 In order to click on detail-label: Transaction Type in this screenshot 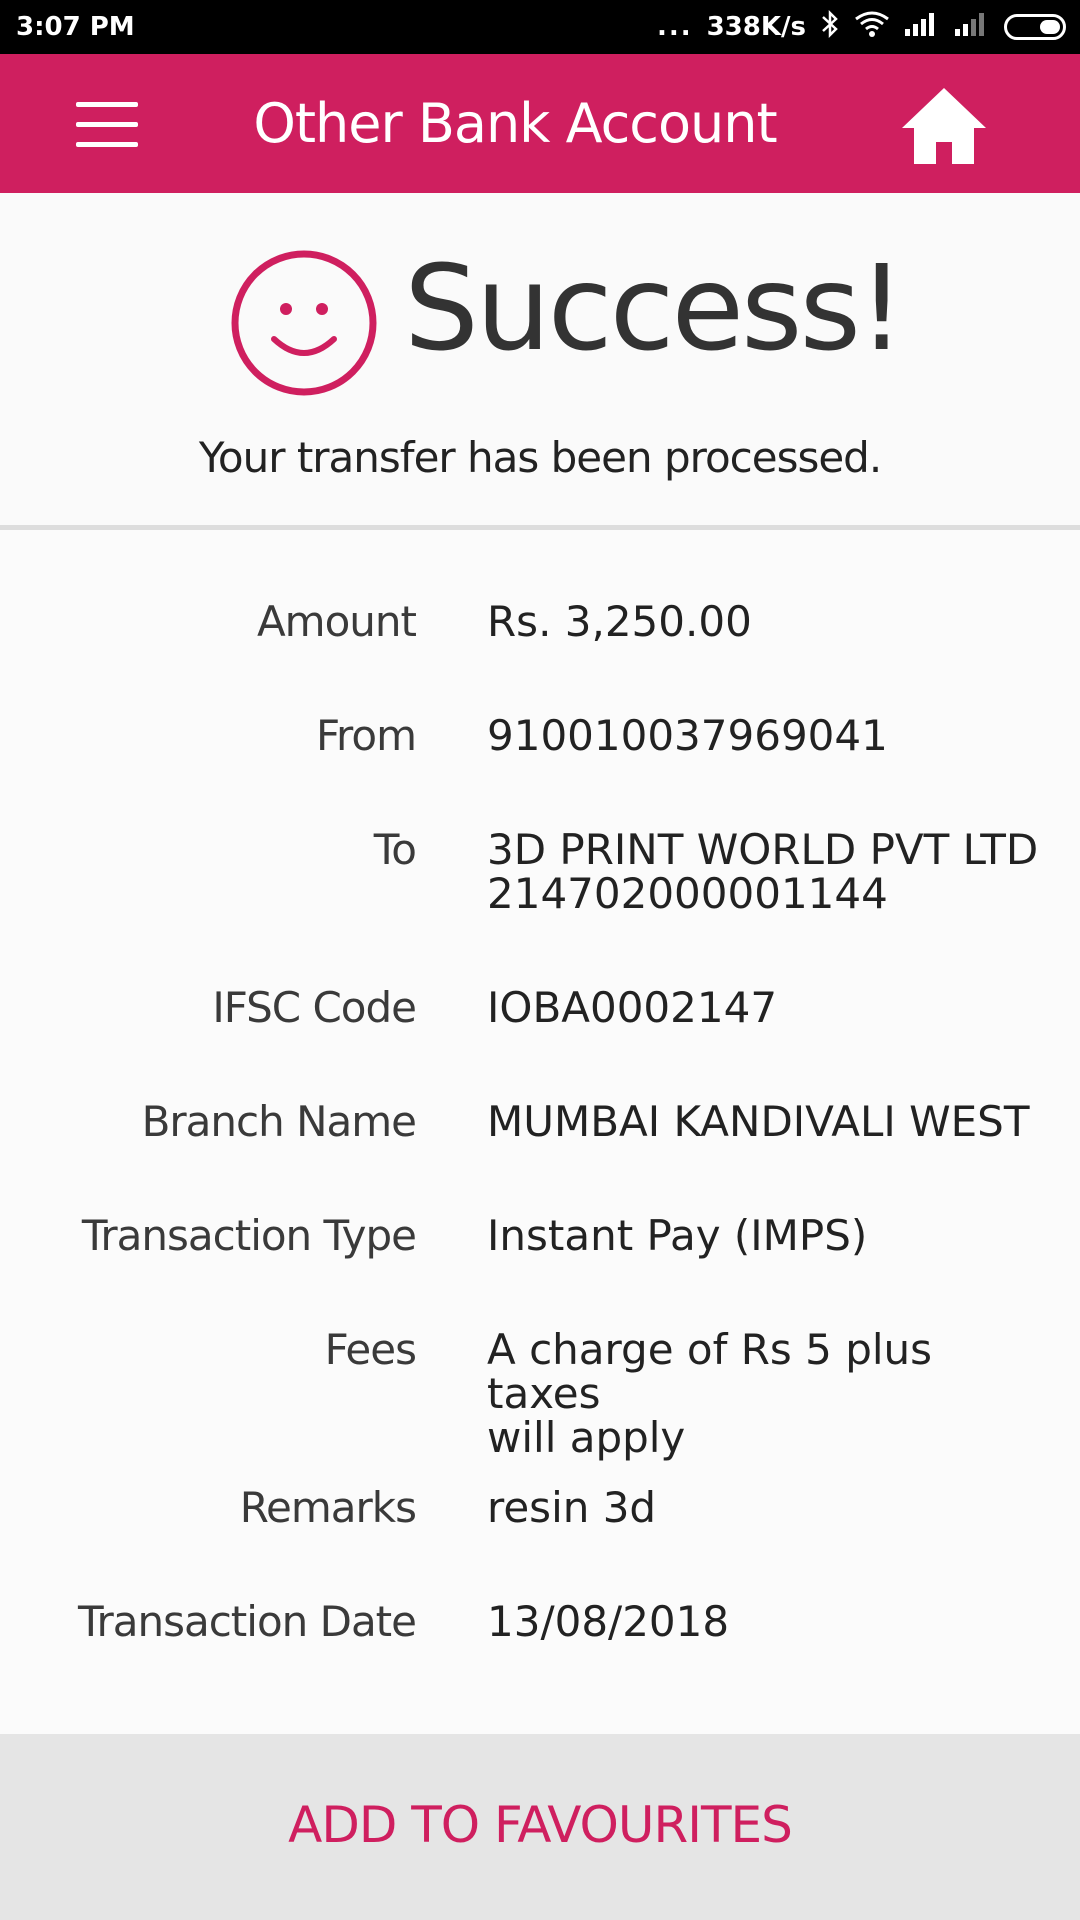, I will do `click(249, 1235)`.